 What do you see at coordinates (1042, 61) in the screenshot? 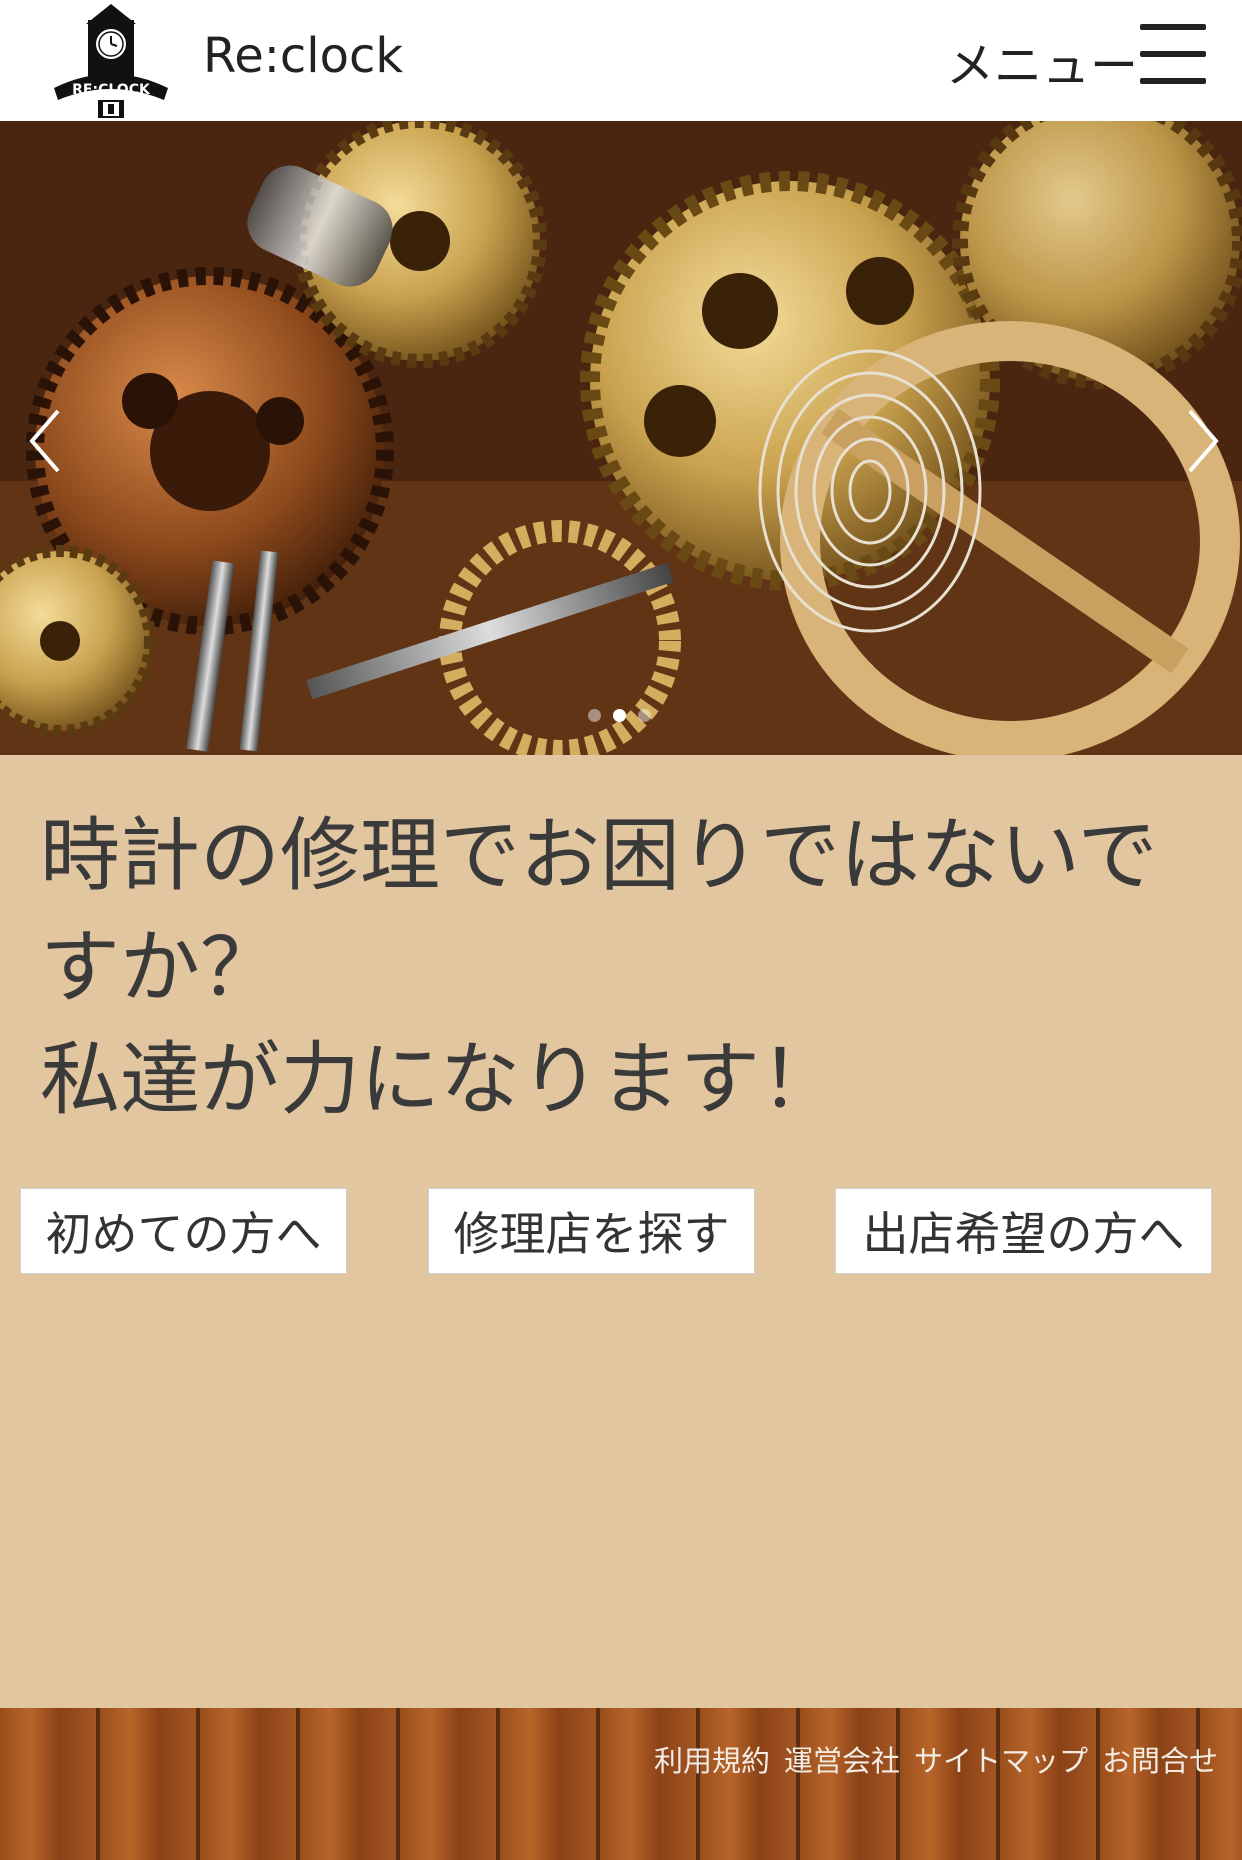
I see `menu-label: メニュー` at bounding box center [1042, 61].